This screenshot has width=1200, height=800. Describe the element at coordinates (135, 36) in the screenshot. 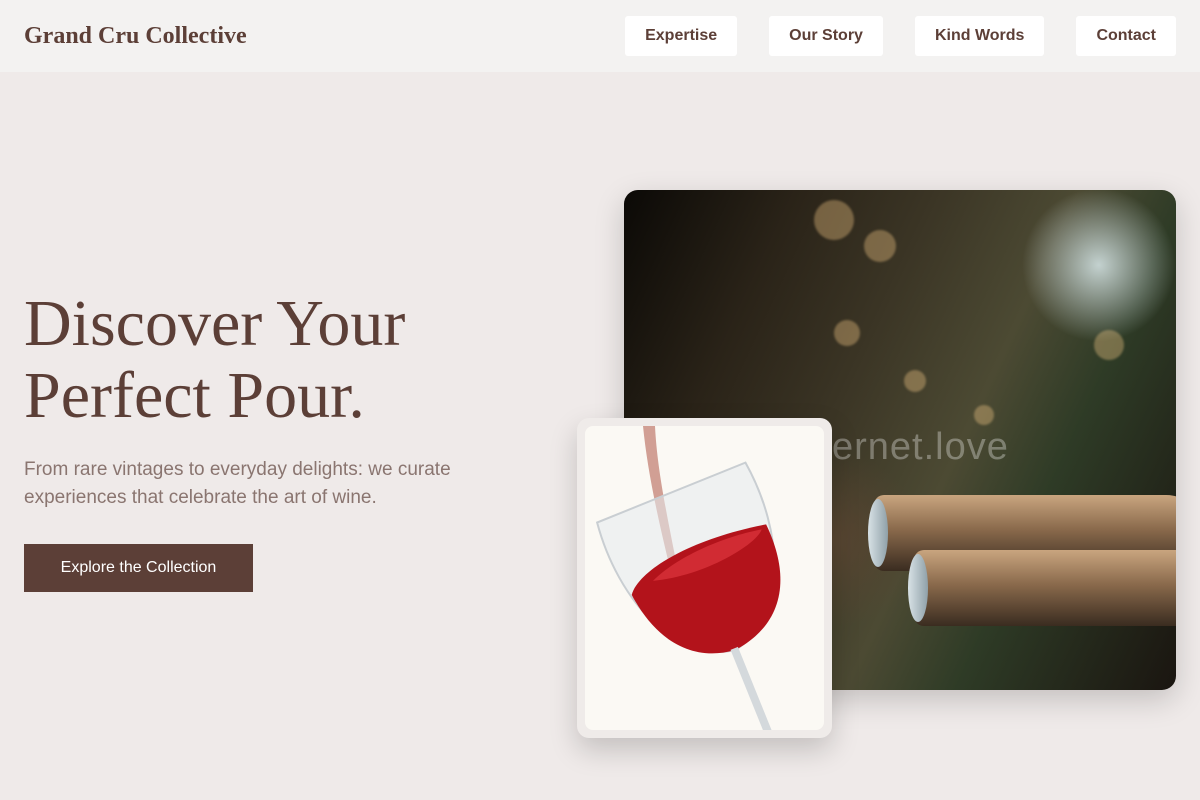

I see `brand-logo: Grand Cru Collective` at that location.